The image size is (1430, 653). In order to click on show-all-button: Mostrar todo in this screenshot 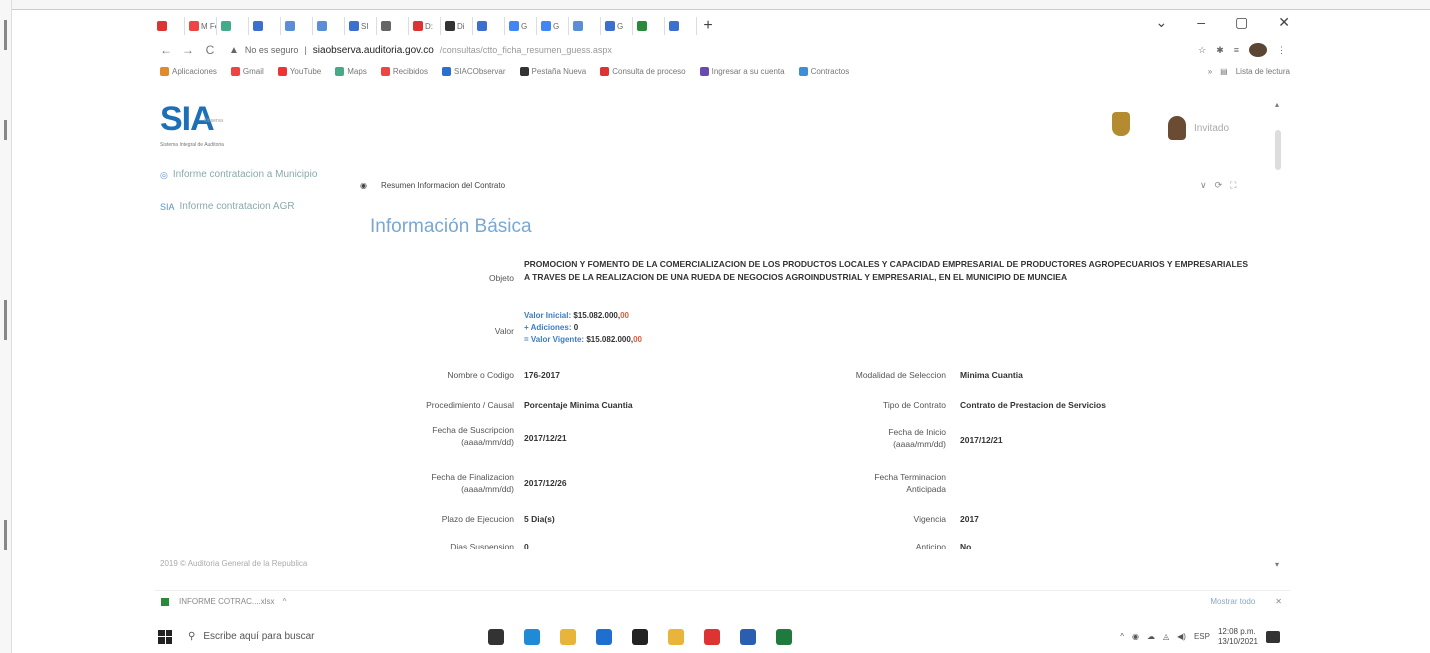, I will do `click(1232, 601)`.